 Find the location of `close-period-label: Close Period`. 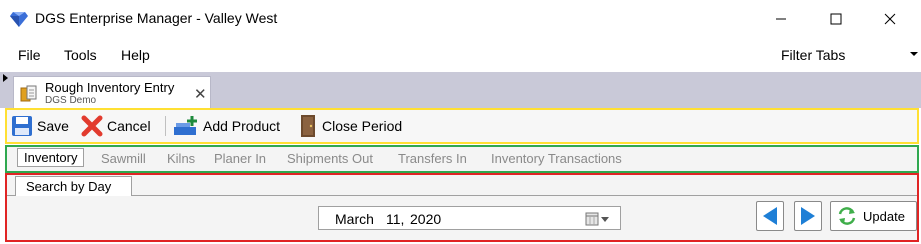

close-period-label: Close Period is located at coordinates (362, 126).